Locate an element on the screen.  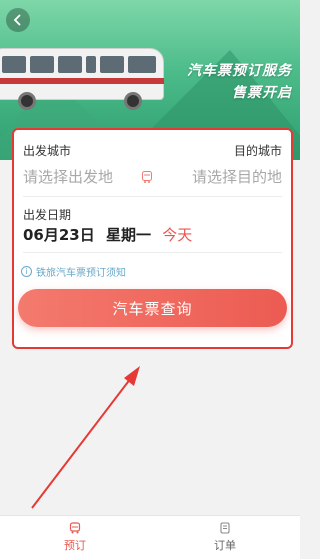
back-button is located at coordinates (18, 20).